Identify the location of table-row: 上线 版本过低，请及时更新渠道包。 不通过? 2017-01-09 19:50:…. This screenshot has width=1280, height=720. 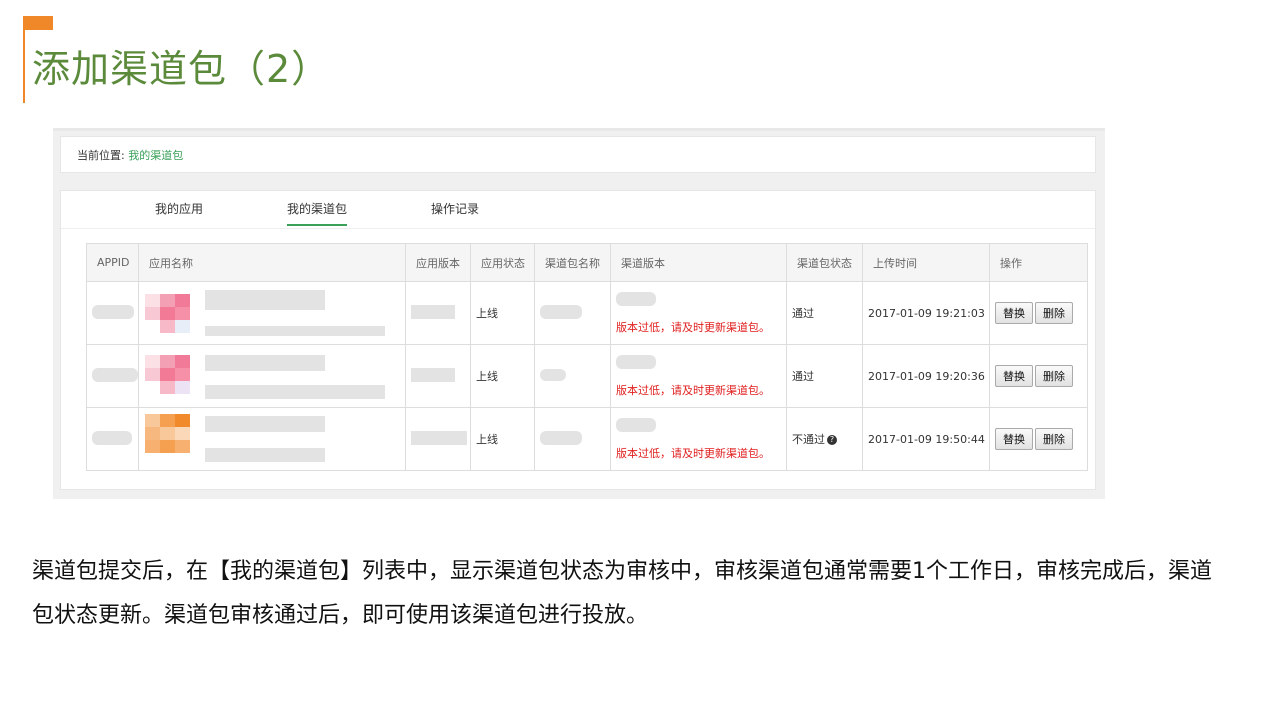
(587, 439).